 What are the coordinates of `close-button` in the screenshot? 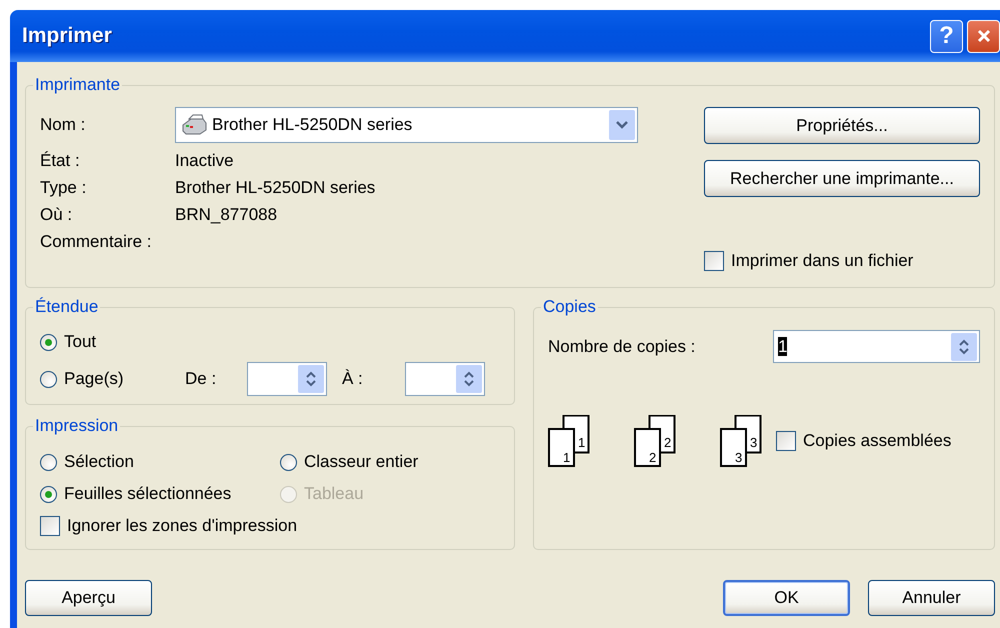 It's located at (983, 36).